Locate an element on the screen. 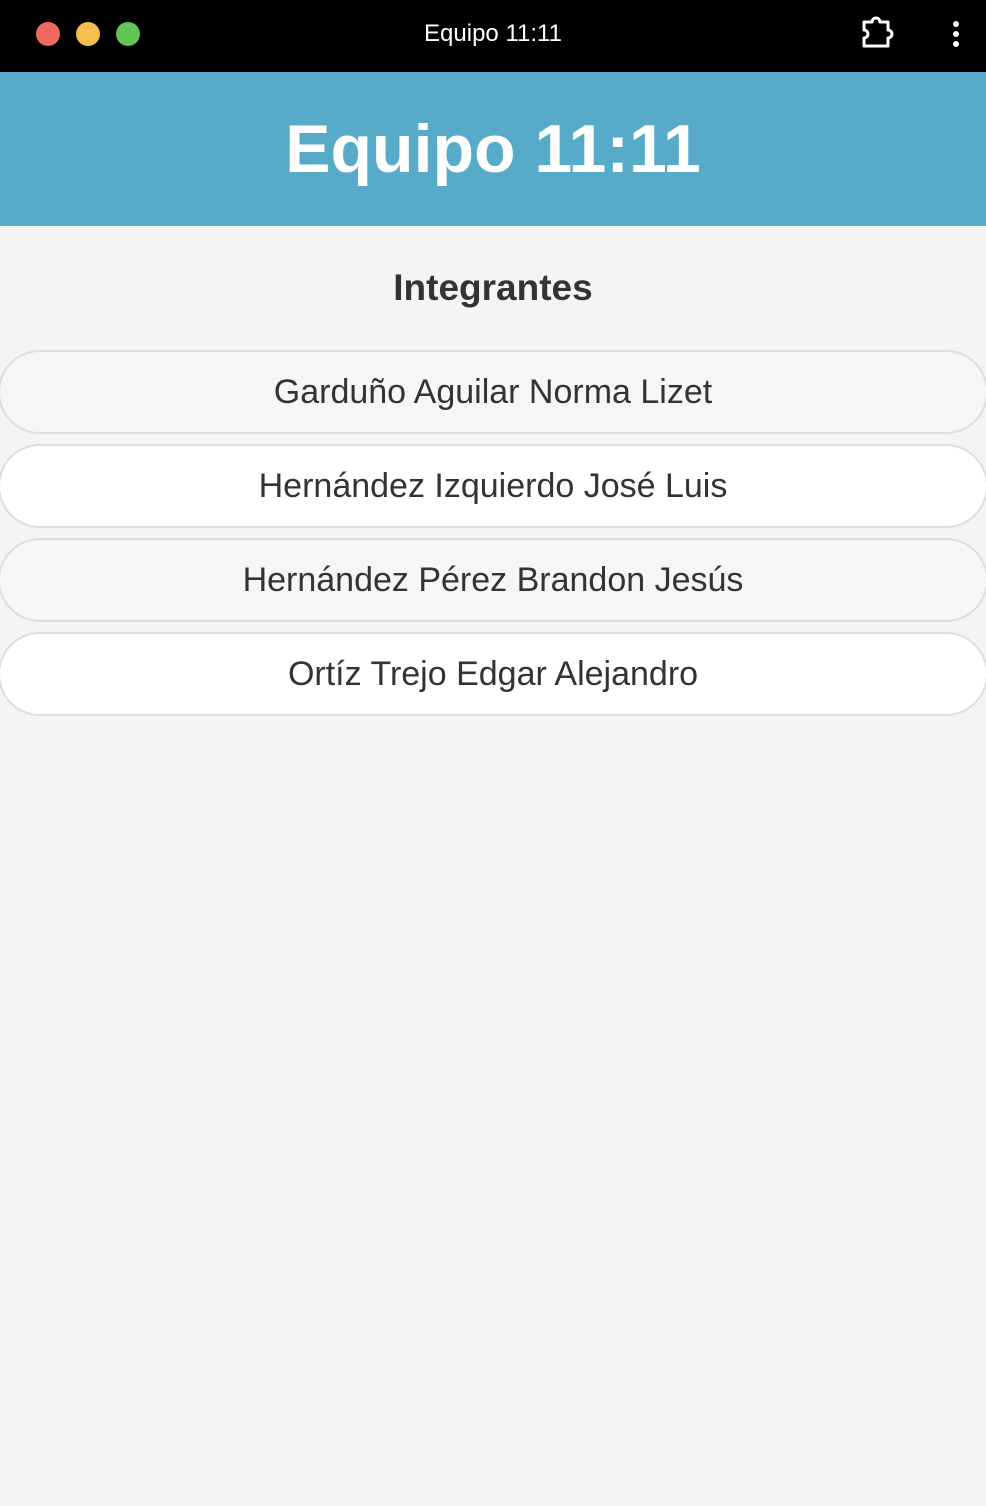 The height and width of the screenshot is (1506, 986). page-header: Equipo 11:11 is located at coordinates (493, 149).